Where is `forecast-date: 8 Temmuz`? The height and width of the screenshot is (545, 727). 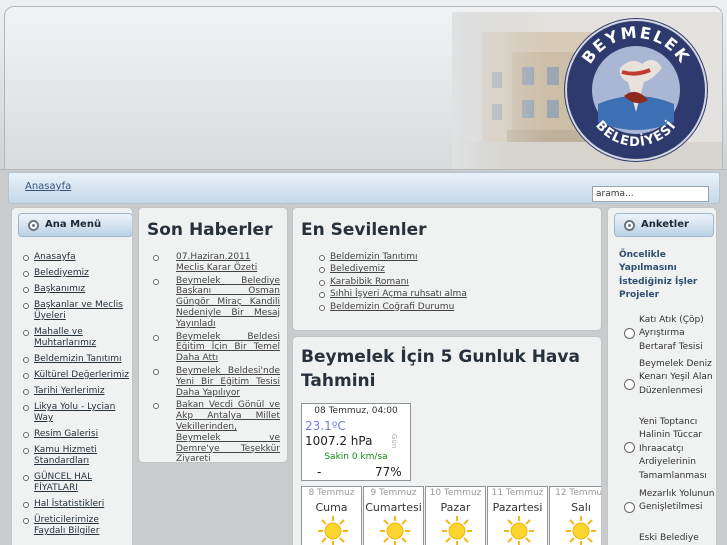 forecast-date: 8 Temmuz is located at coordinates (331, 493).